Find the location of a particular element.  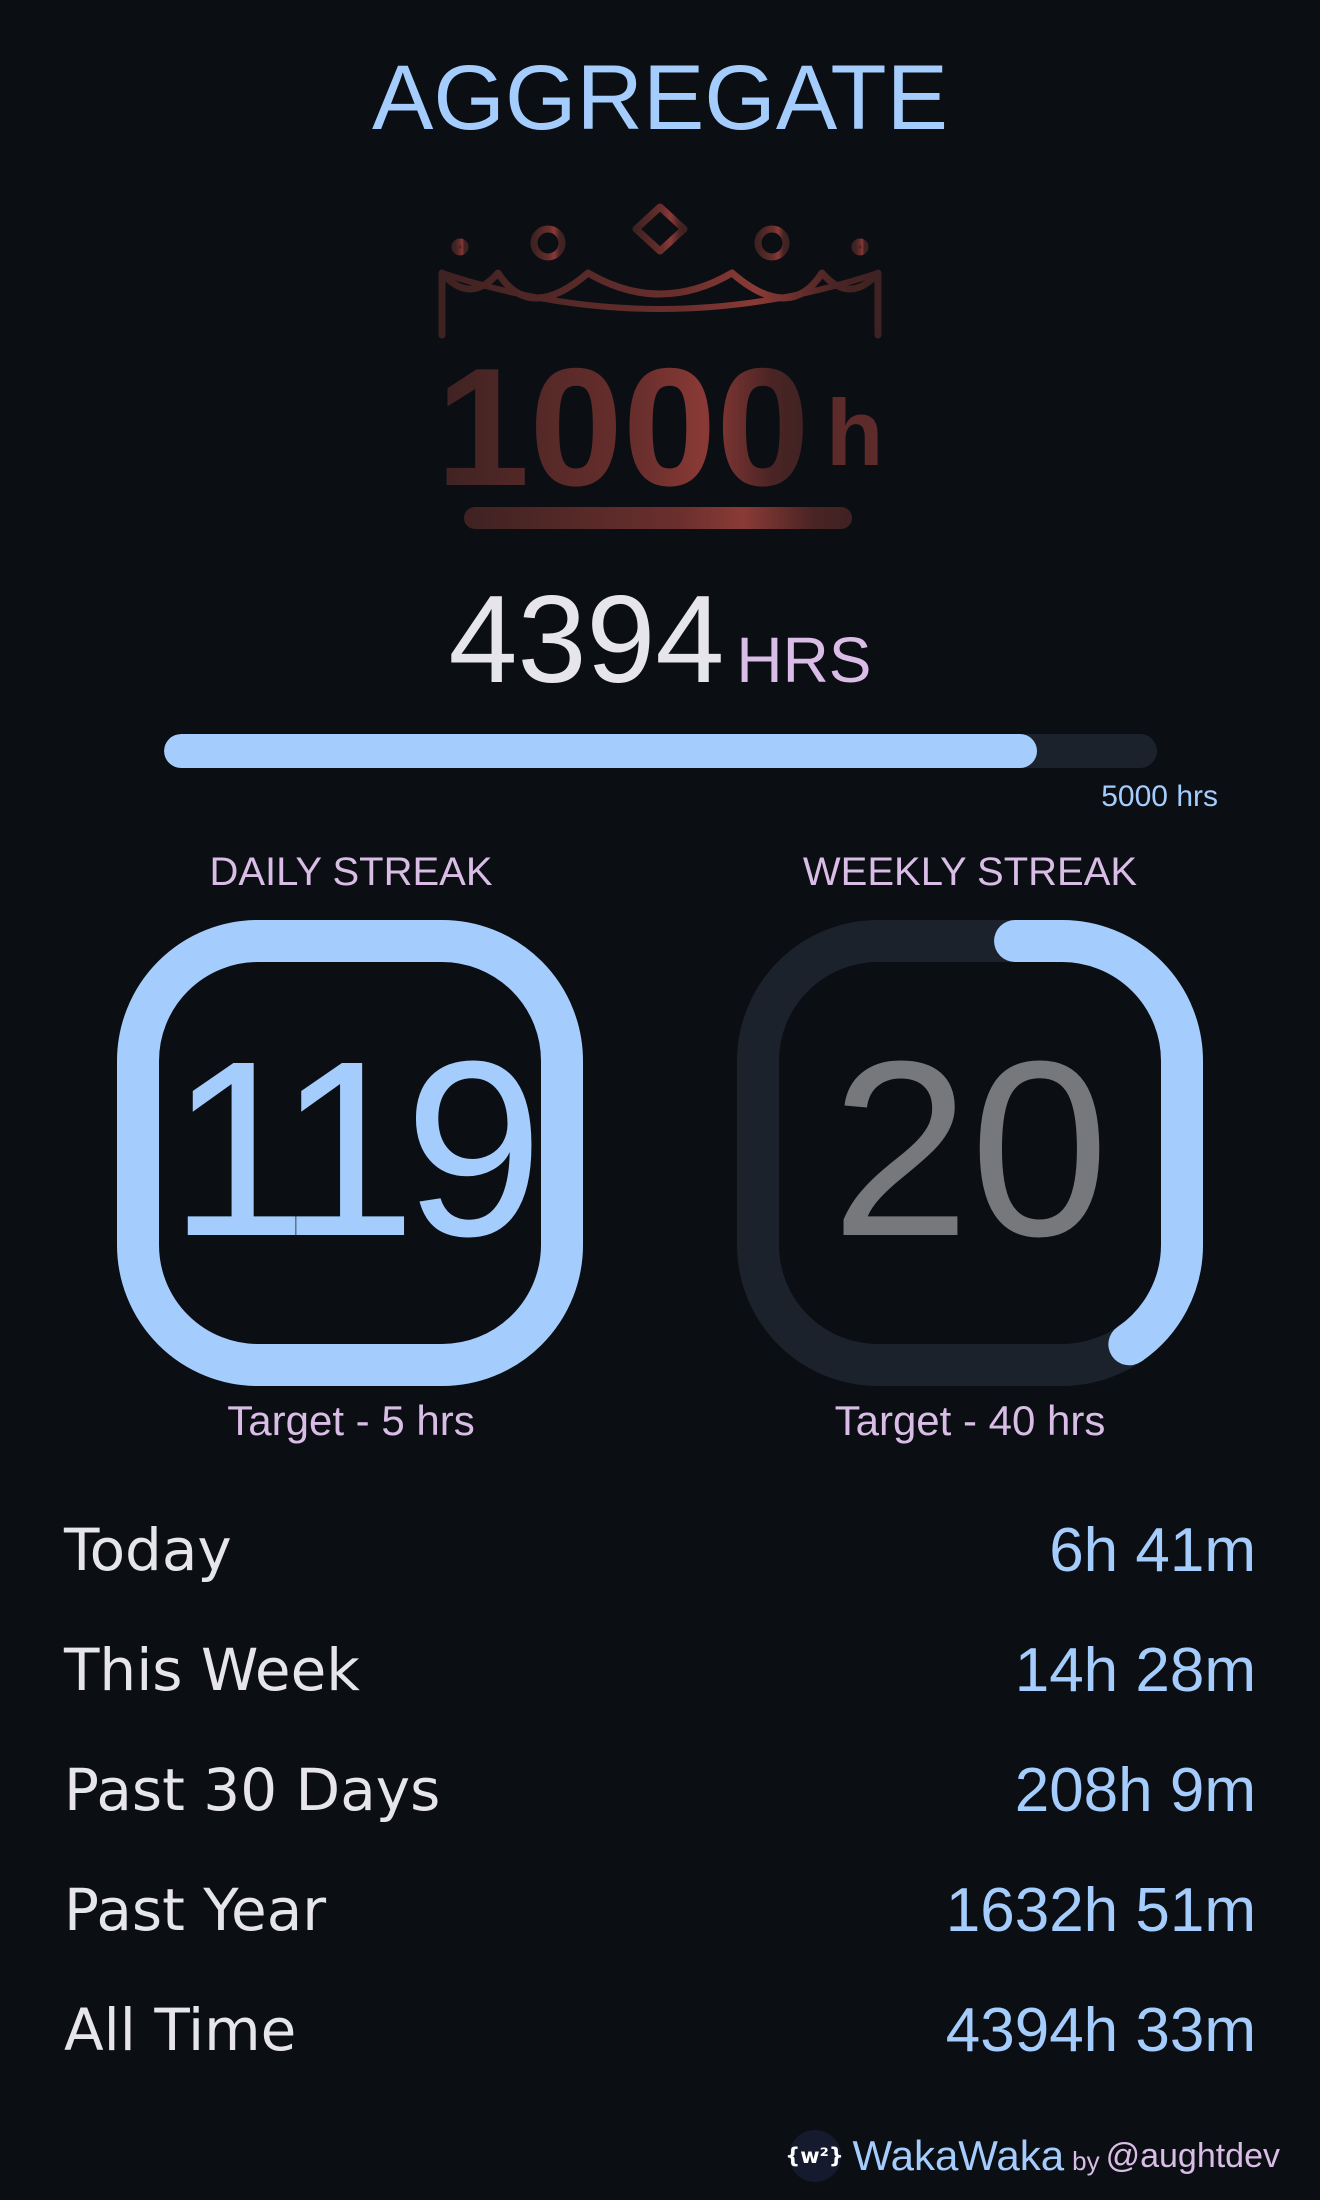

total-hours: 4394 HRS is located at coordinates (660, 640).